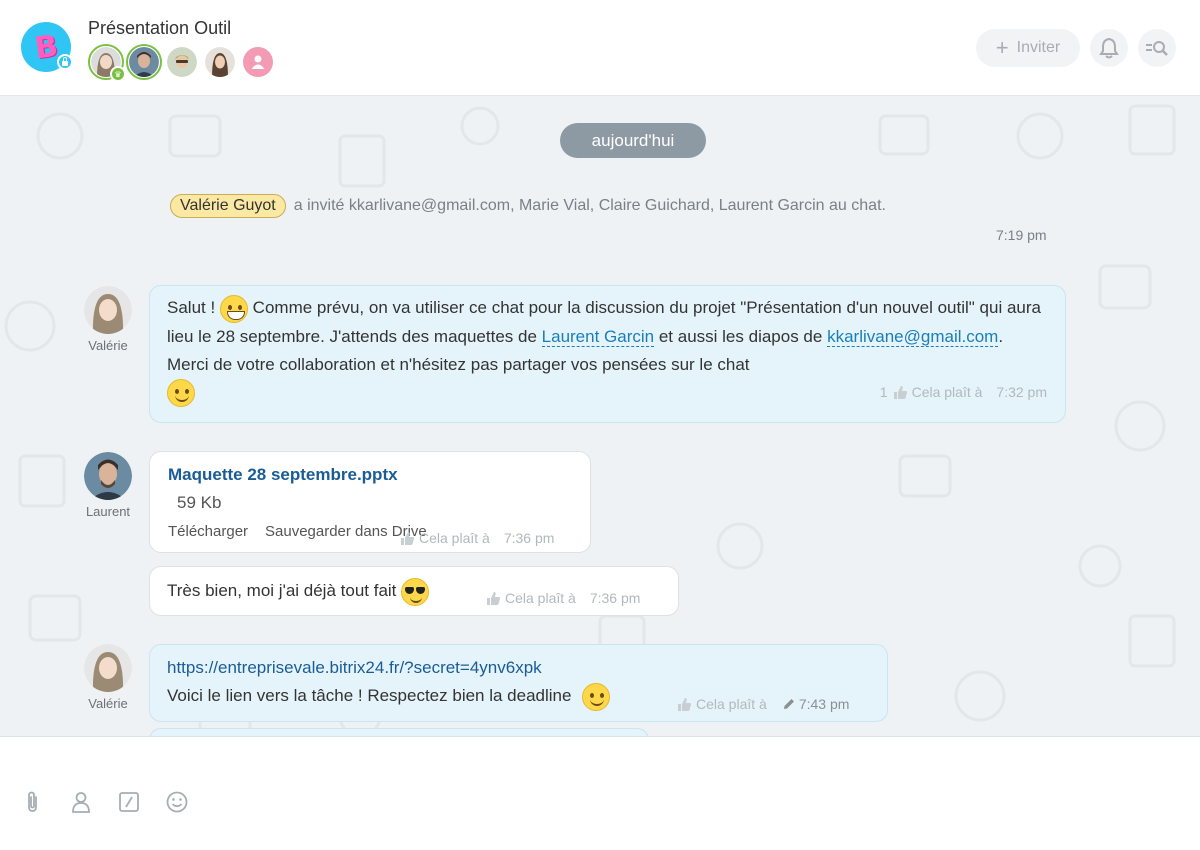 The height and width of the screenshot is (850, 1200). I want to click on plus-icon: +, so click(1002, 47).